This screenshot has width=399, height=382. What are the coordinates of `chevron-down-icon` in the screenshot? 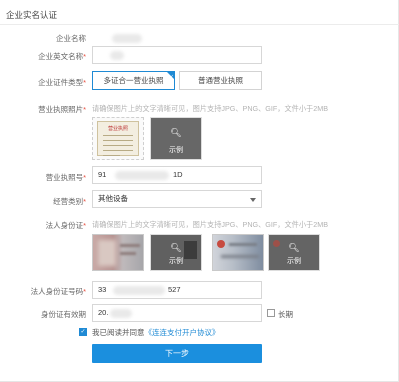 It's located at (253, 200).